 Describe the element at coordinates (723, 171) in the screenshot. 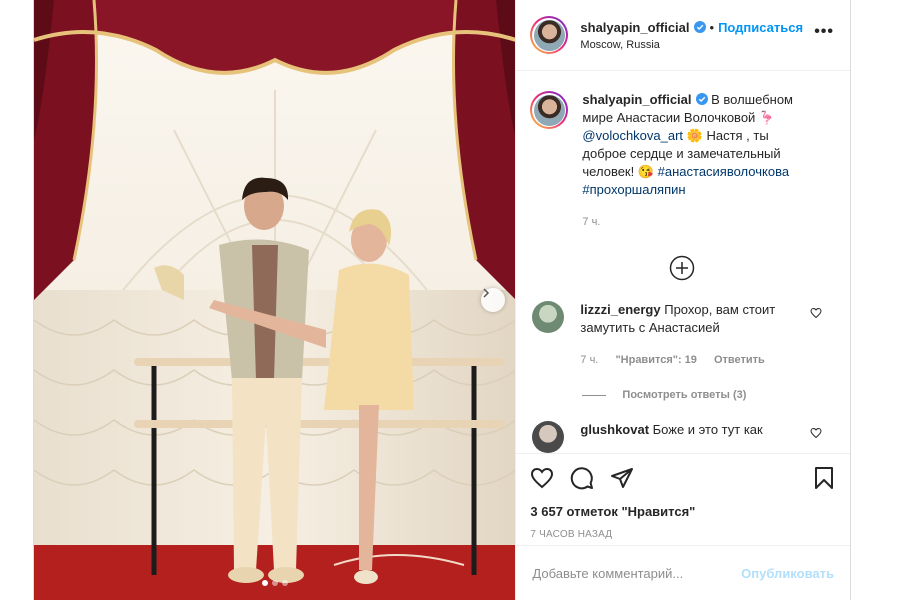

I see `caption-hashtag: #анастасияволочкова` at that location.